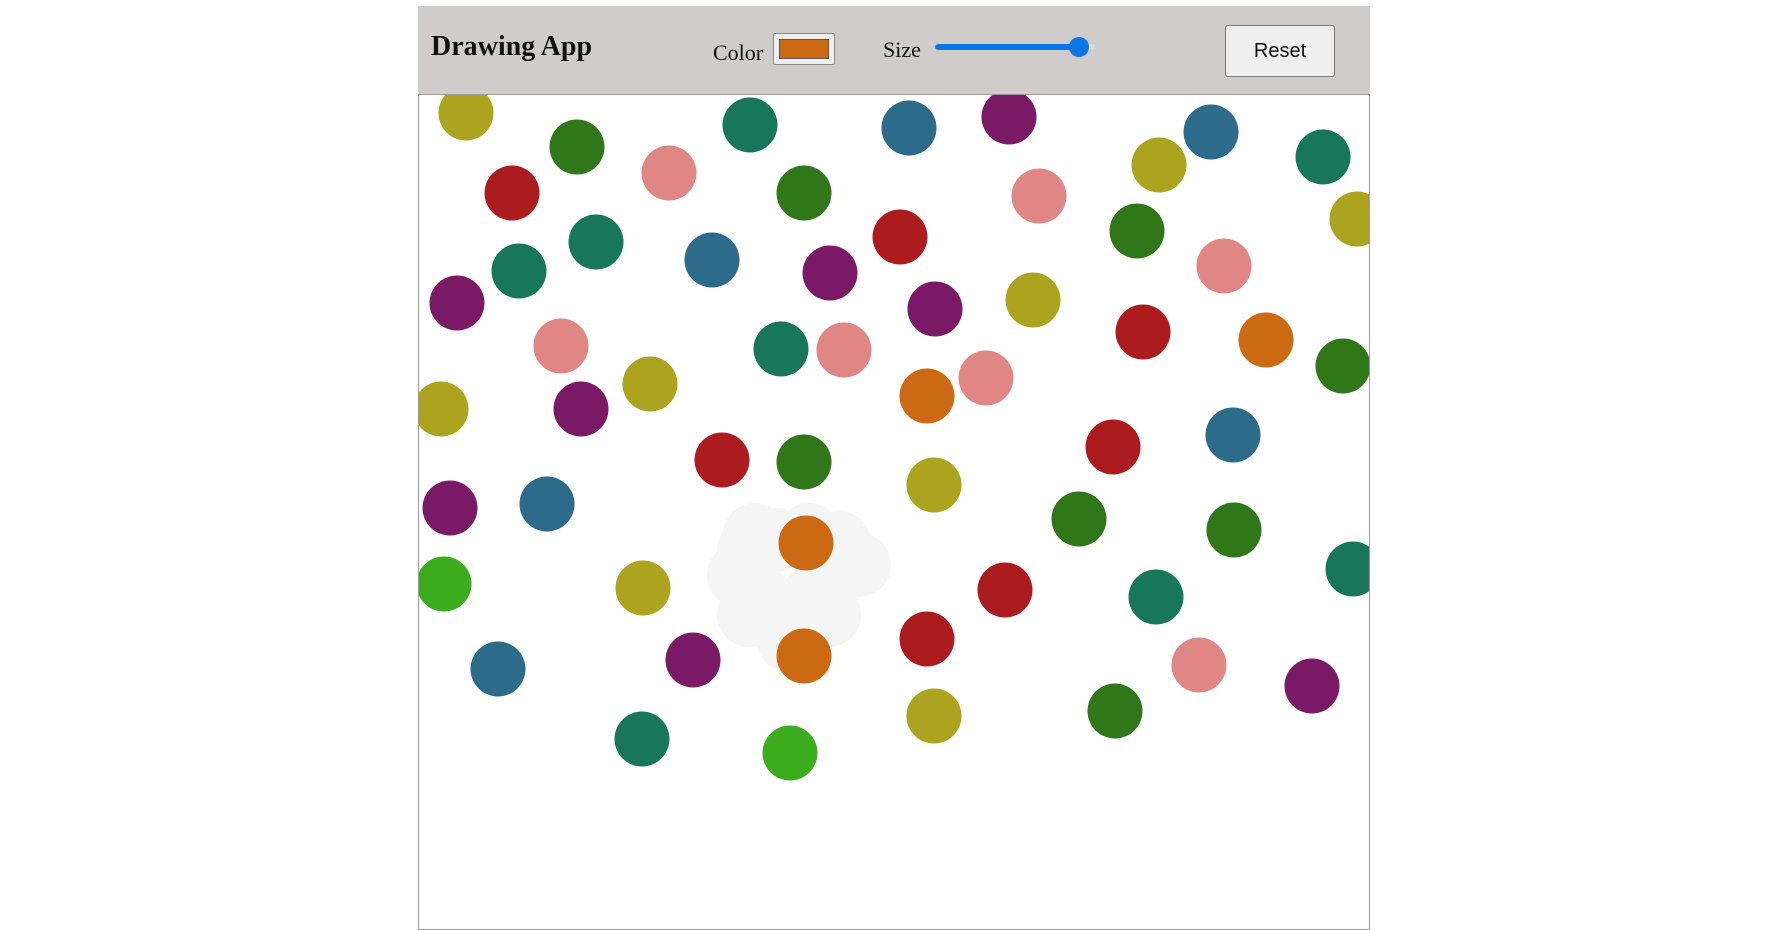 This screenshot has width=1788, height=930. What do you see at coordinates (738, 52) in the screenshot?
I see `color-label: Color` at bounding box center [738, 52].